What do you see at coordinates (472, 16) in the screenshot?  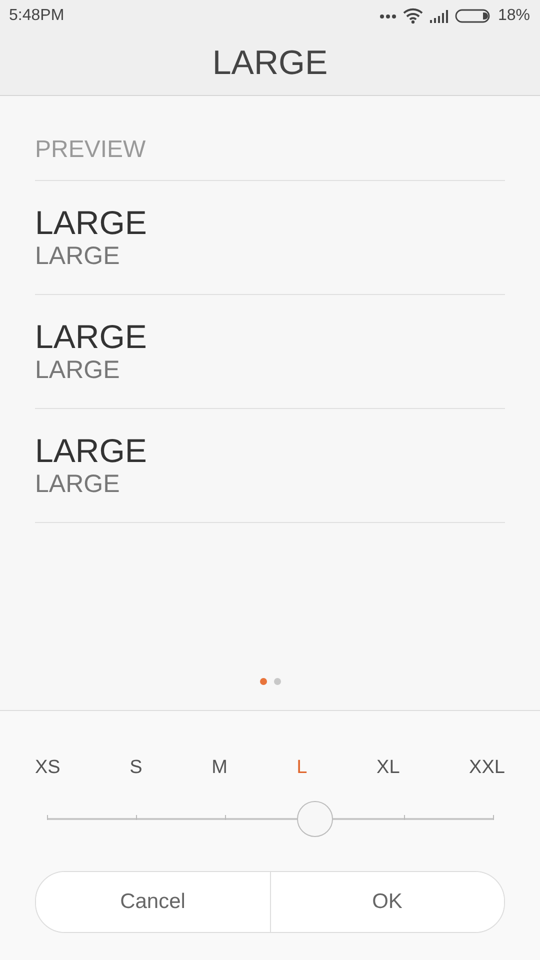 I see `battery-icon` at bounding box center [472, 16].